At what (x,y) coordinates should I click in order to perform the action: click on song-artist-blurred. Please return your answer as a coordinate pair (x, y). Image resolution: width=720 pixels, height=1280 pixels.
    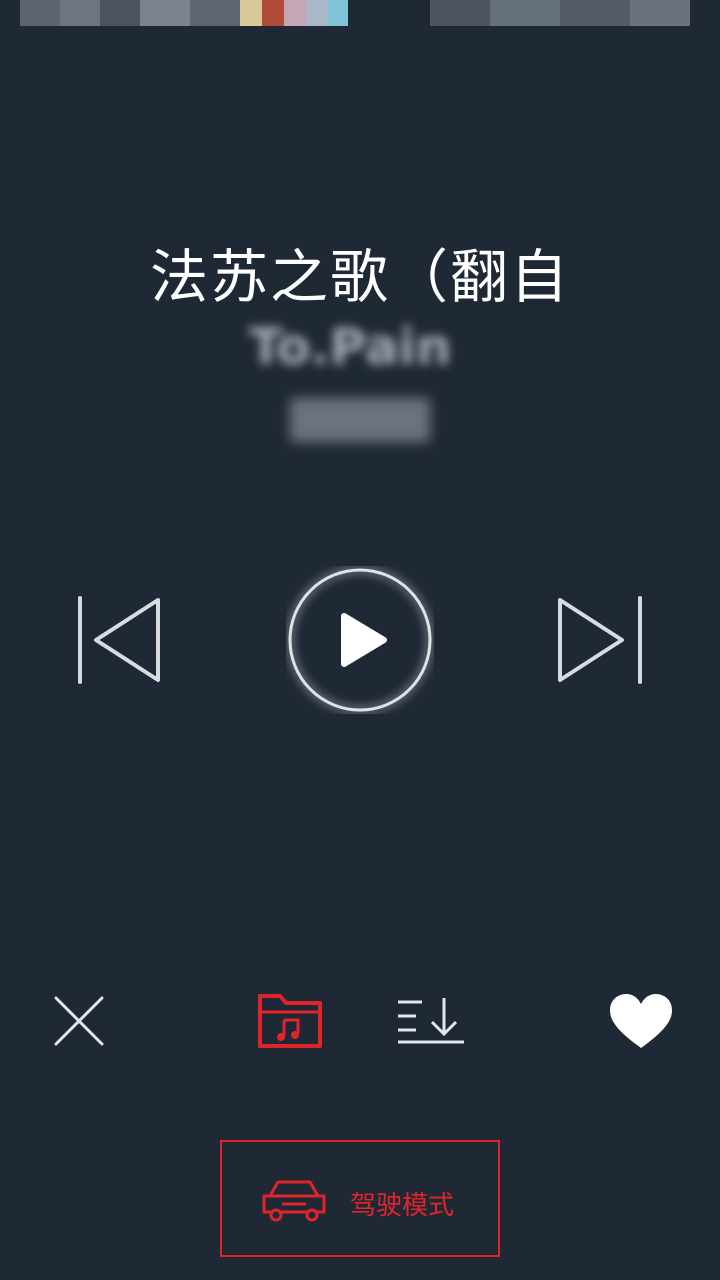
    Looking at the image, I should click on (360, 420).